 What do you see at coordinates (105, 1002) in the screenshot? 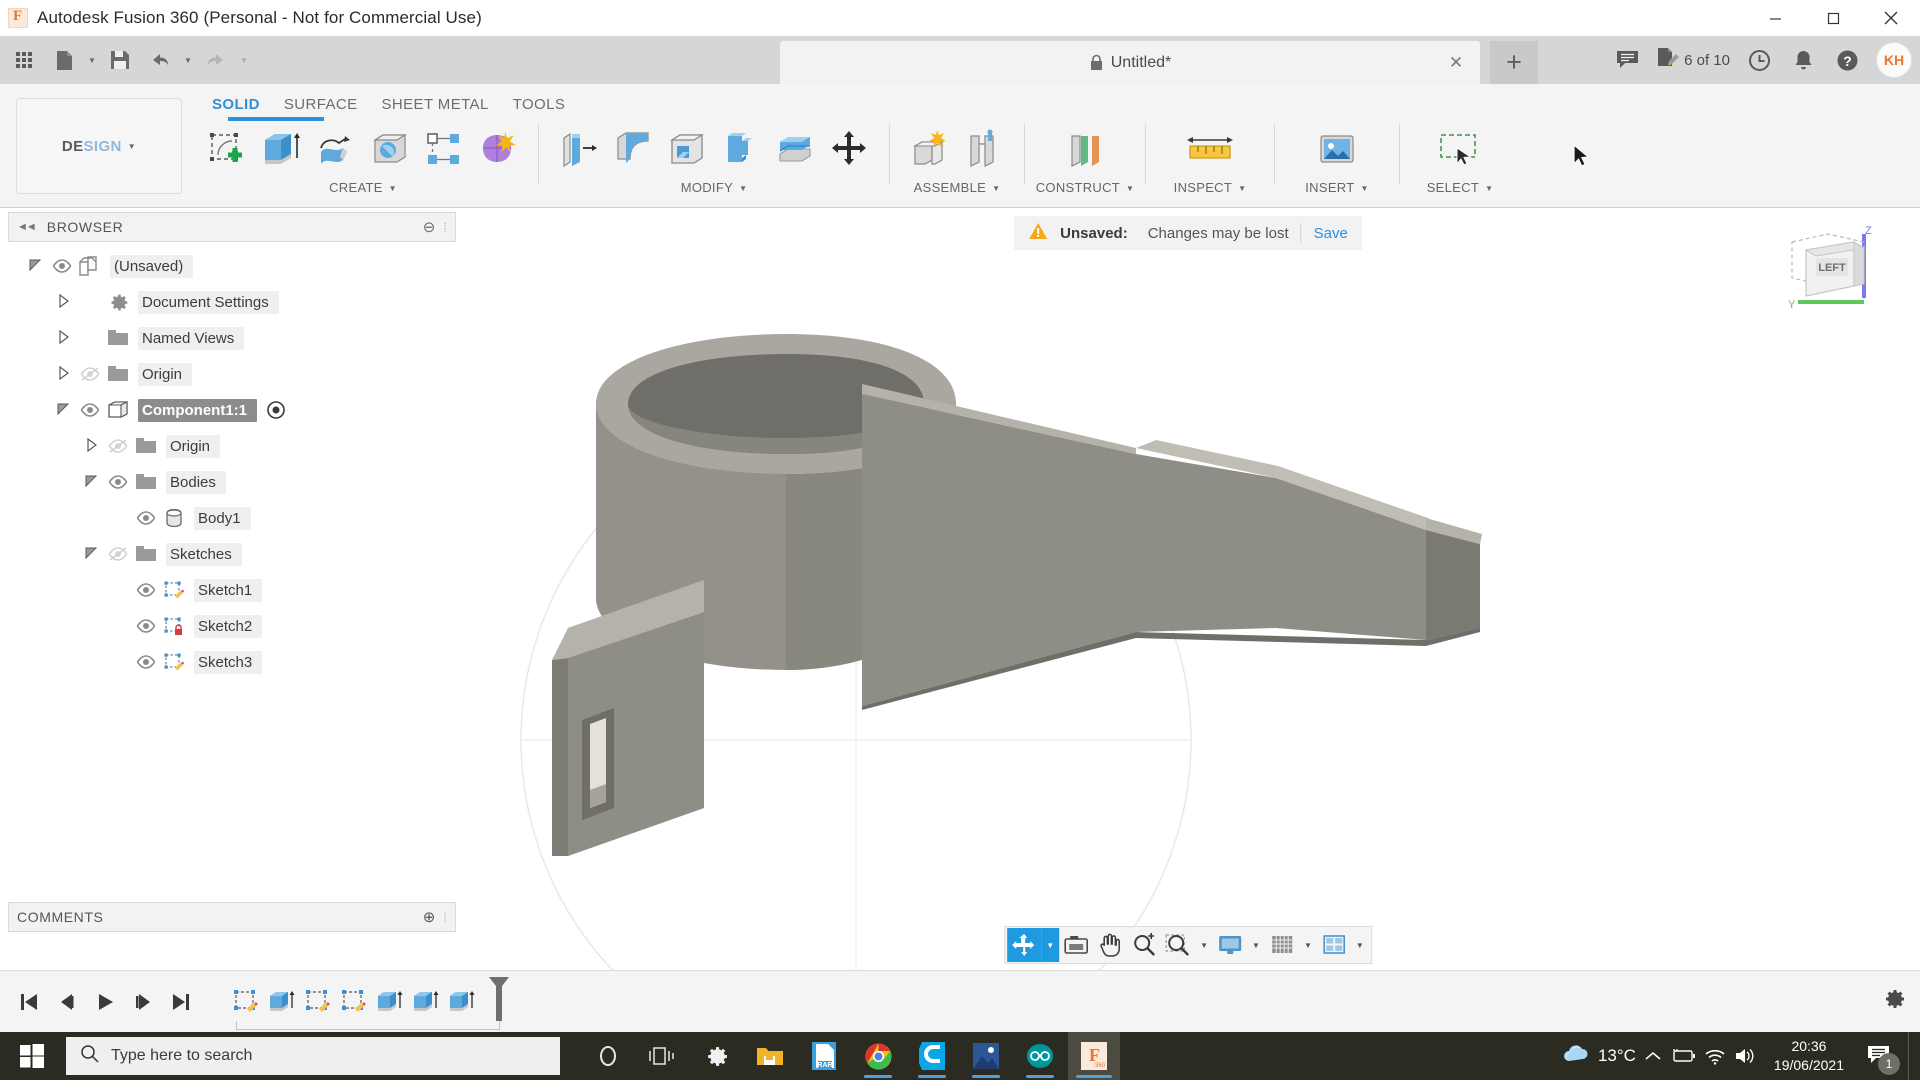
I see `play-button` at bounding box center [105, 1002].